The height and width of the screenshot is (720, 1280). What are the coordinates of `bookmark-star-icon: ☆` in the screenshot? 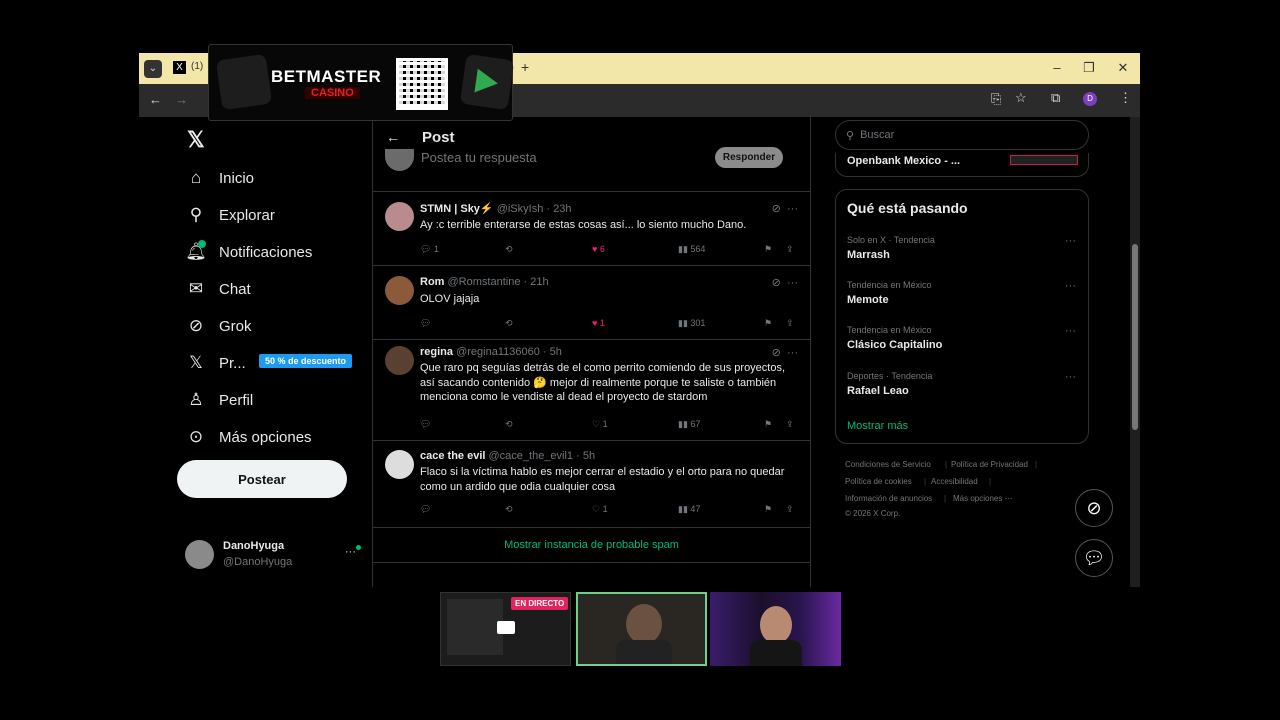 It's located at (1021, 98).